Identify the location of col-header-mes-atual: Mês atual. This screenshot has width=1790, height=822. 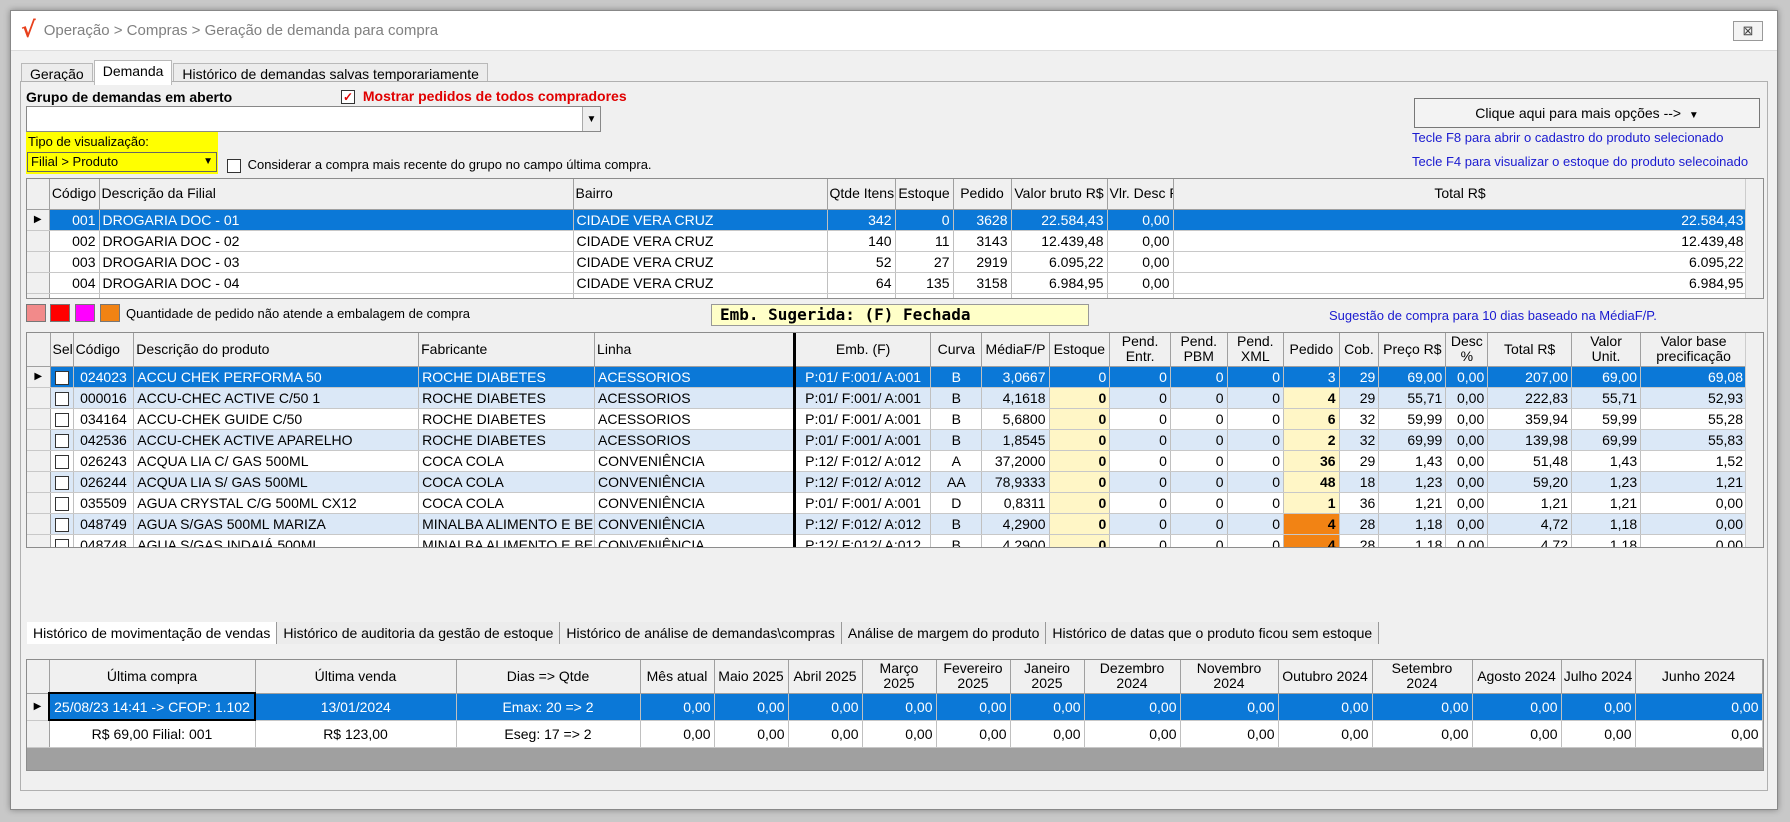
(677, 677).